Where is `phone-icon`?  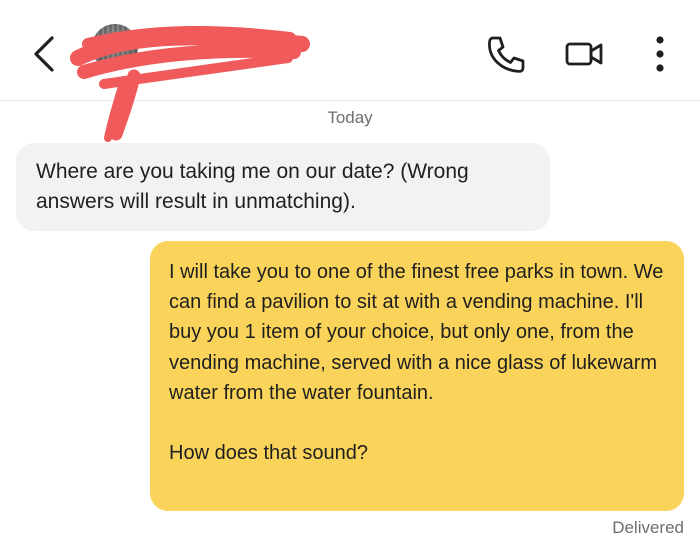
phone-icon is located at coordinates (506, 54).